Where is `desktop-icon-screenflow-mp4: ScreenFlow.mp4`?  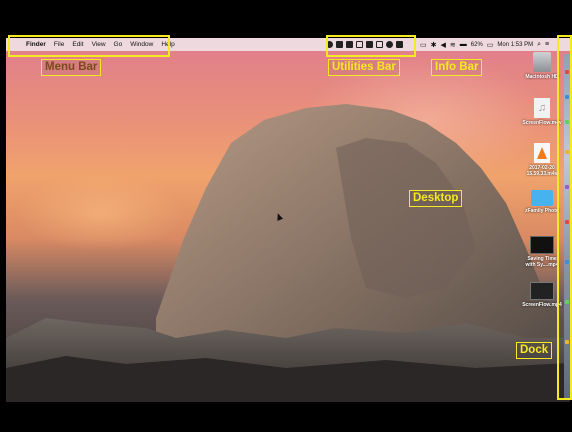
desktop-icon-screenflow-mp4: ScreenFlow.mp4 is located at coordinates (542, 295).